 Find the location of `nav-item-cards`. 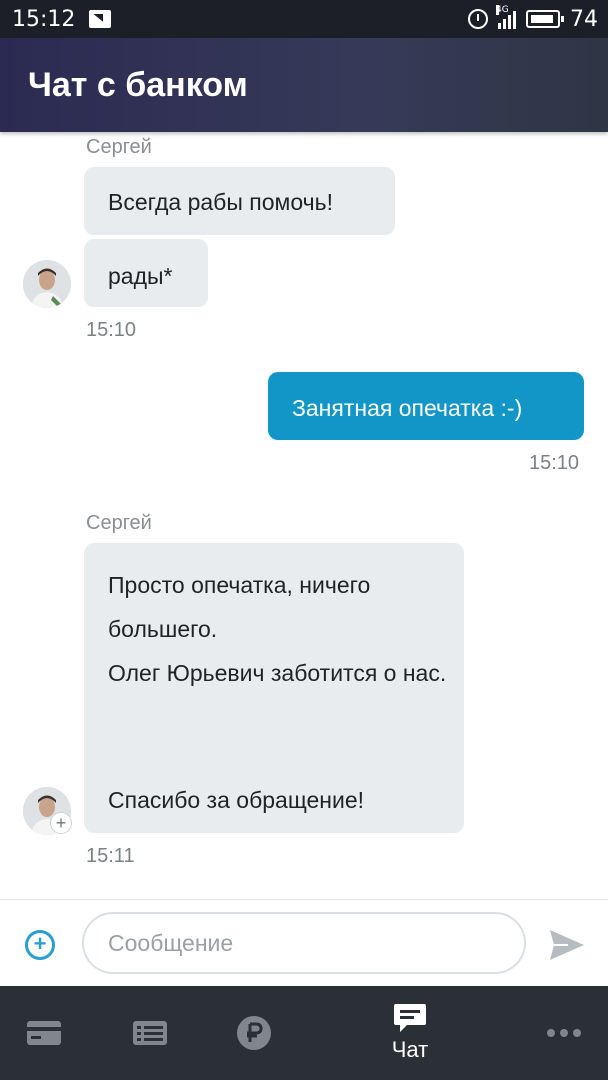

nav-item-cards is located at coordinates (44, 1033).